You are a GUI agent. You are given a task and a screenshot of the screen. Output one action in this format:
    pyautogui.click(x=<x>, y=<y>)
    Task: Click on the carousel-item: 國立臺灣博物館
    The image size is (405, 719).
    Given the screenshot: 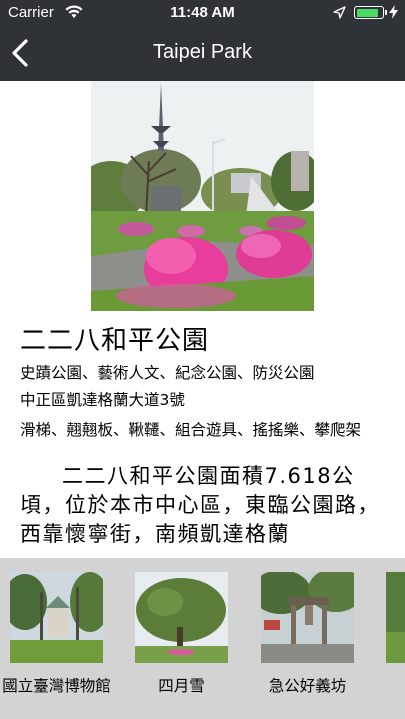 What is the action you would take?
    pyautogui.click(x=55, y=638)
    